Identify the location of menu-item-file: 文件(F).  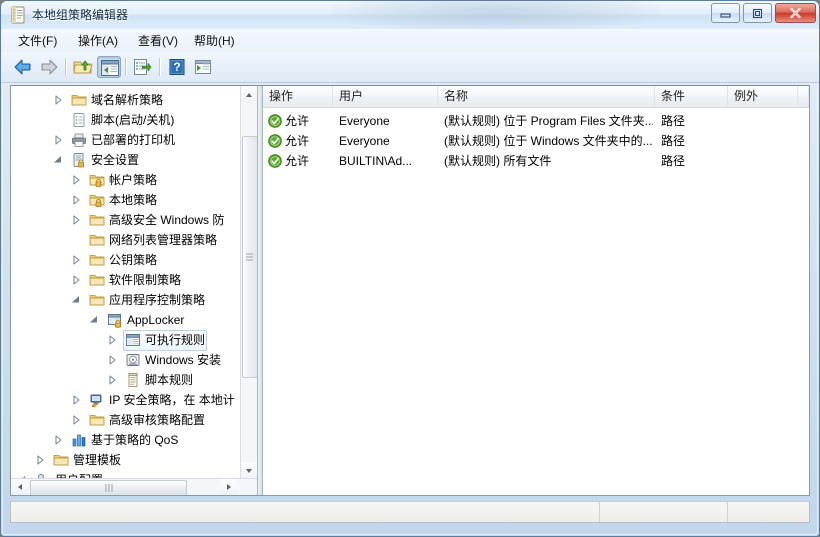
(37, 41).